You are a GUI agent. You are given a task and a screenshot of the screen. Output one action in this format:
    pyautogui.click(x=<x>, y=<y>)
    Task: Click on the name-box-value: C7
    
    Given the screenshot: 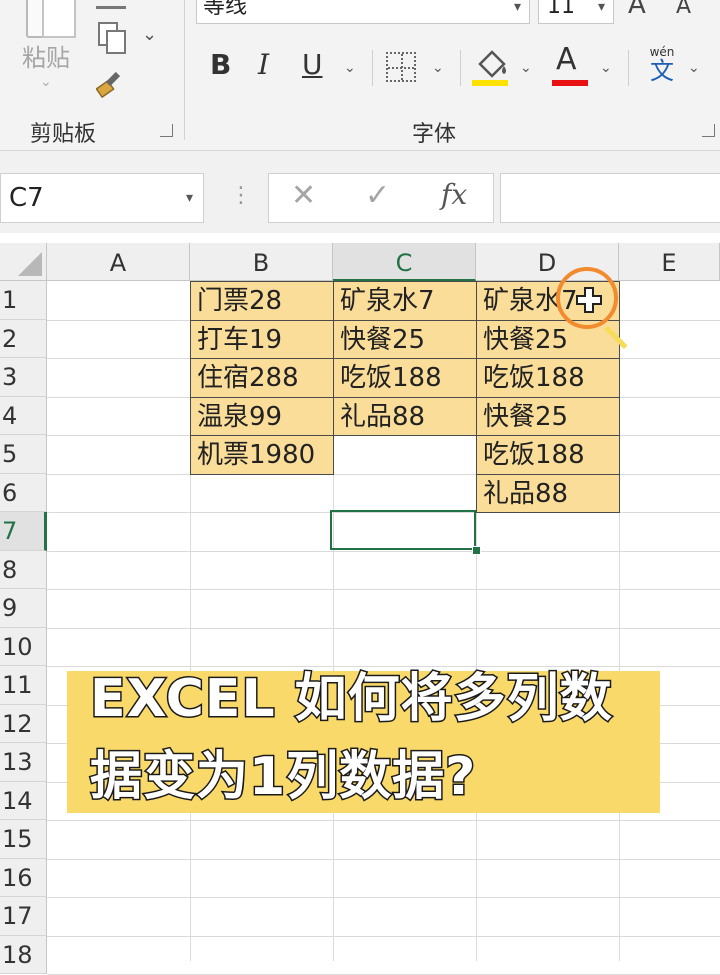 What is the action you would take?
    pyautogui.click(x=26, y=198)
    